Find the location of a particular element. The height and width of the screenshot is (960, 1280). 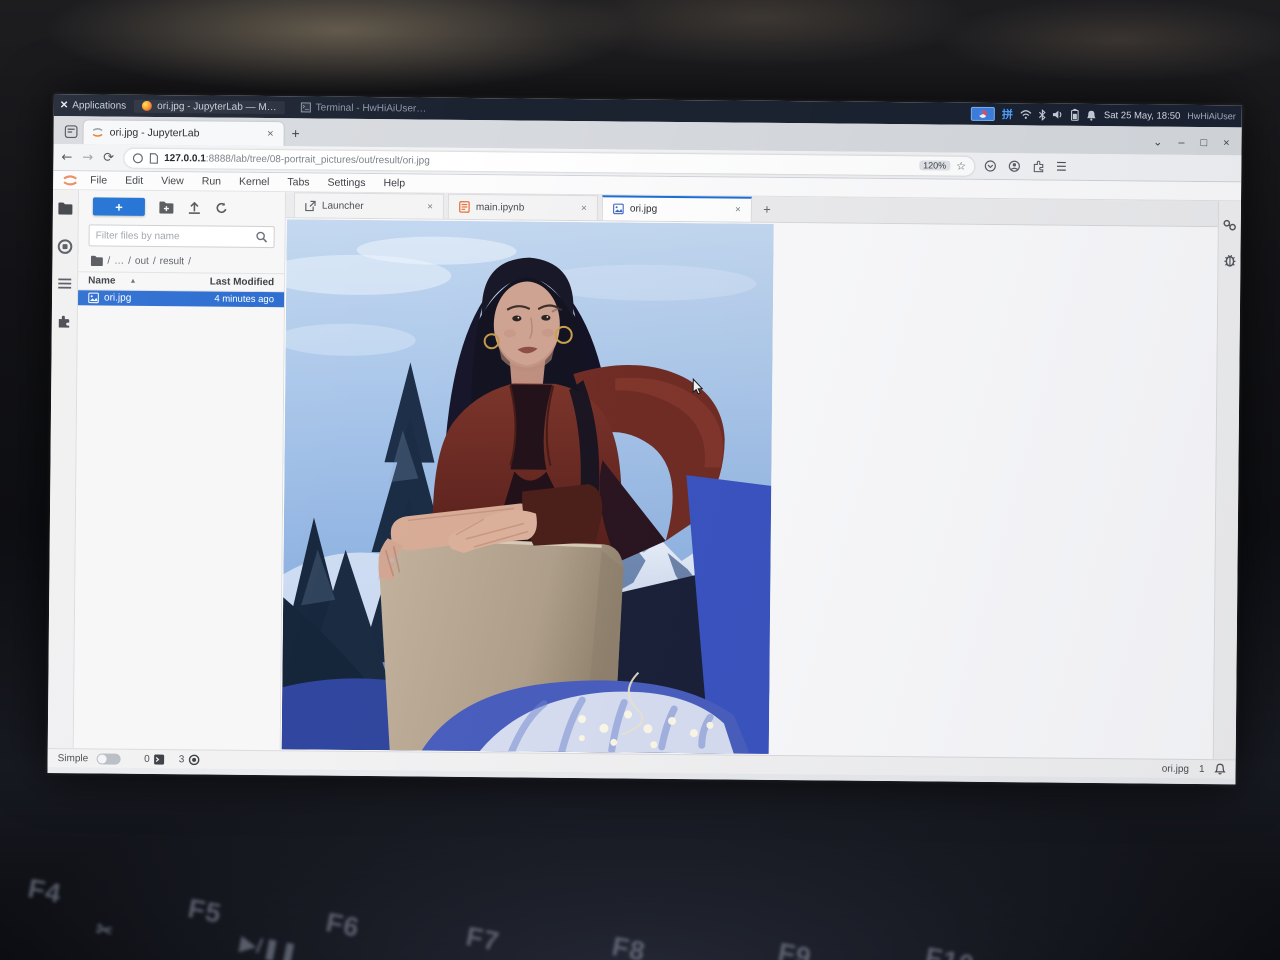

system-tray: 拼 Sat 25 May, 18:50 HwHiAiUser is located at coordinates (1103, 115).